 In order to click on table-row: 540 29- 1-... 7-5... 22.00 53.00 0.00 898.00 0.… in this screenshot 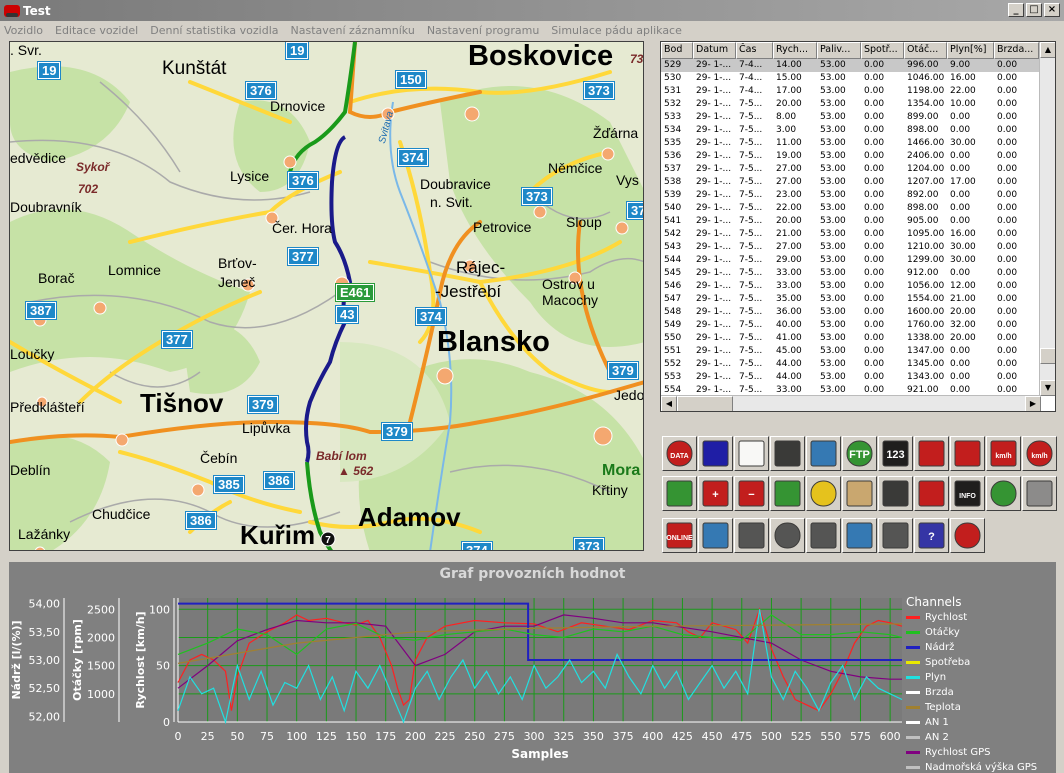, I will do `click(858, 208)`.